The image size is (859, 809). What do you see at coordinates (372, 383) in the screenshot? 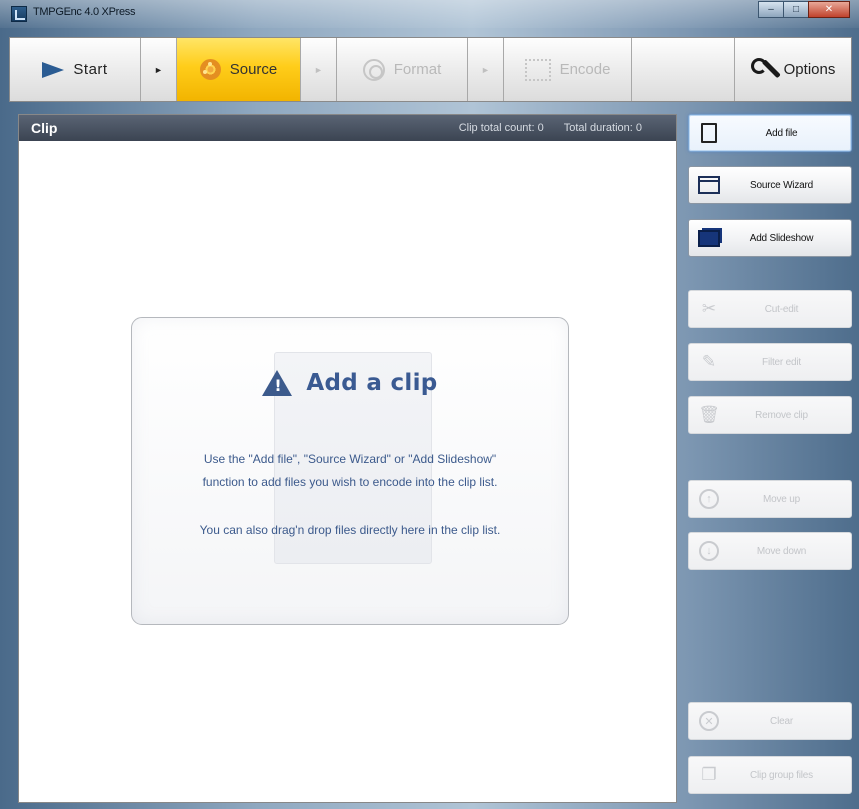
I see `empty-state-title: Add a clip` at bounding box center [372, 383].